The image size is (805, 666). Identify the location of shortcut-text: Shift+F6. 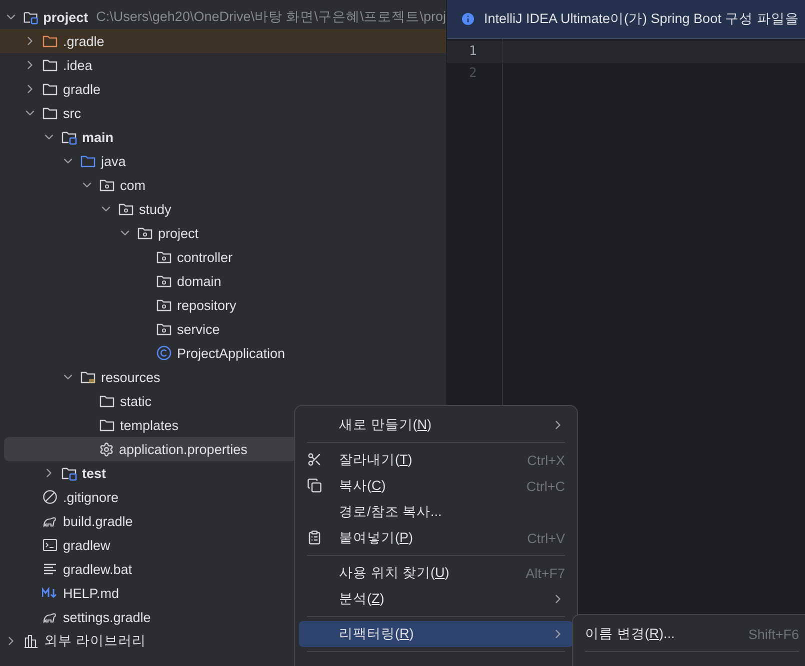
(773, 634).